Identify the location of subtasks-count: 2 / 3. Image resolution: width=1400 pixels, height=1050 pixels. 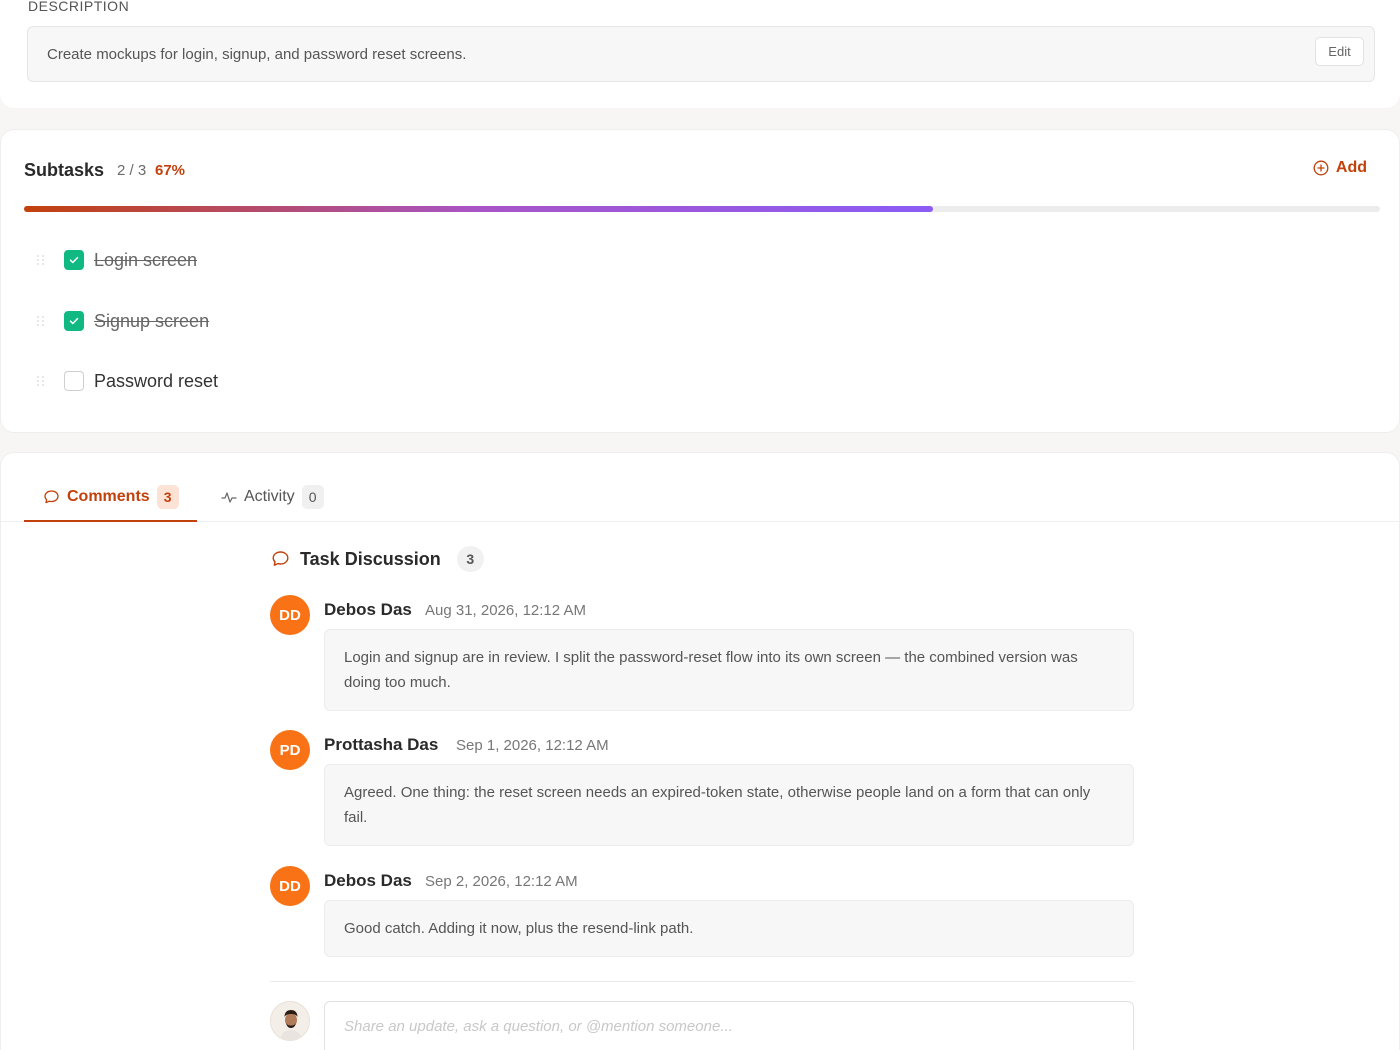
(132, 170).